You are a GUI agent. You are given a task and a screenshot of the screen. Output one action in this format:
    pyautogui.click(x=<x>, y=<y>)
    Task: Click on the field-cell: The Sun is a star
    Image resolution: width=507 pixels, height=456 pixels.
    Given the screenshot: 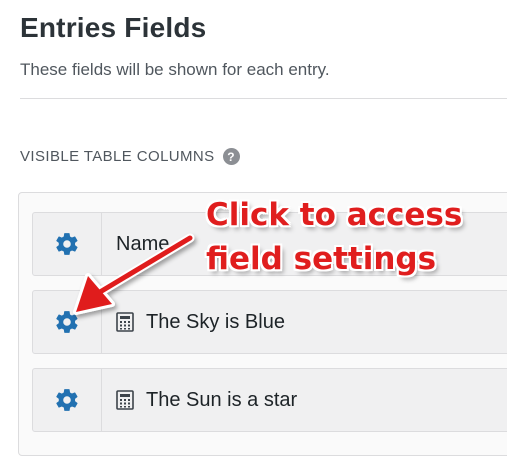 What is the action you would take?
    pyautogui.click(x=199, y=400)
    